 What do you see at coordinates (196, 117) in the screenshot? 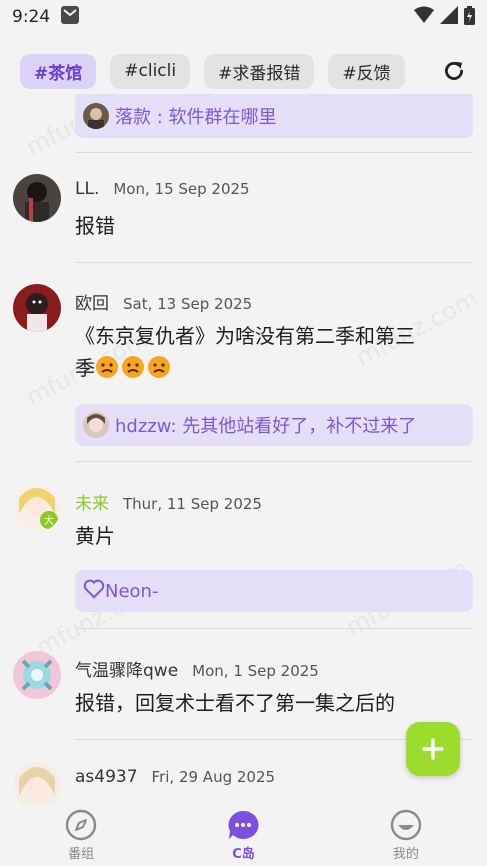
I see `quote-text: 落款 : 软件群在哪里` at bounding box center [196, 117].